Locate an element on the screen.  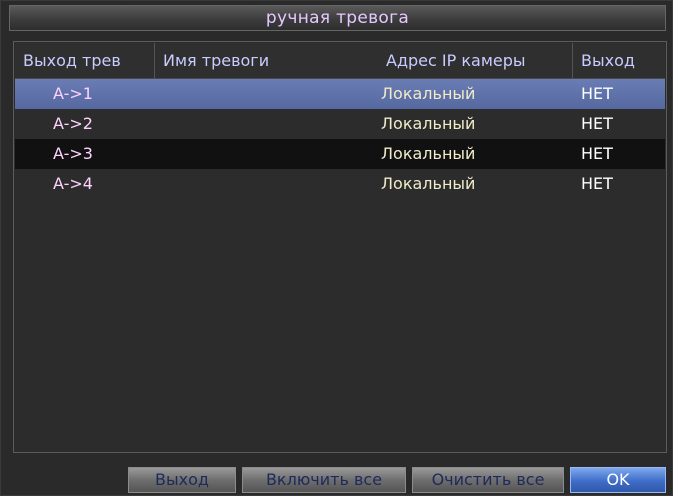
alarm-output-cell: A->1 is located at coordinates (73, 93).